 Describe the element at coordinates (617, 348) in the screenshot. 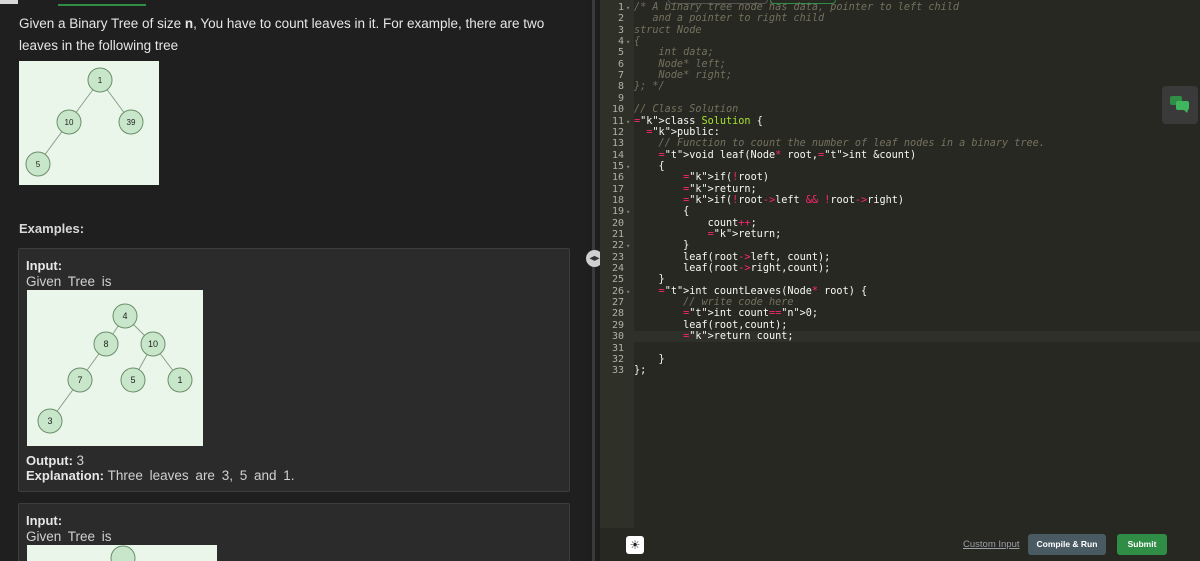

I see `line-number: 31` at that location.